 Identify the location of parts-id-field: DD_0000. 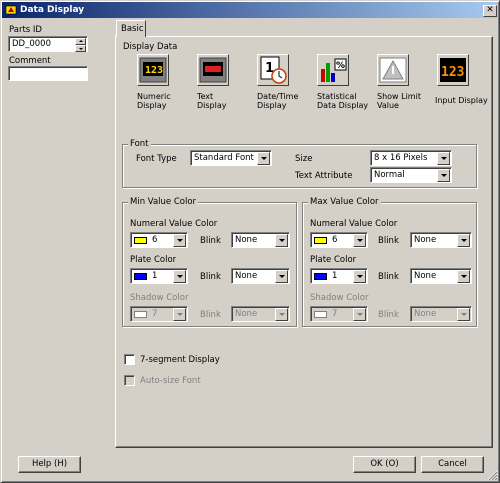
(48, 44).